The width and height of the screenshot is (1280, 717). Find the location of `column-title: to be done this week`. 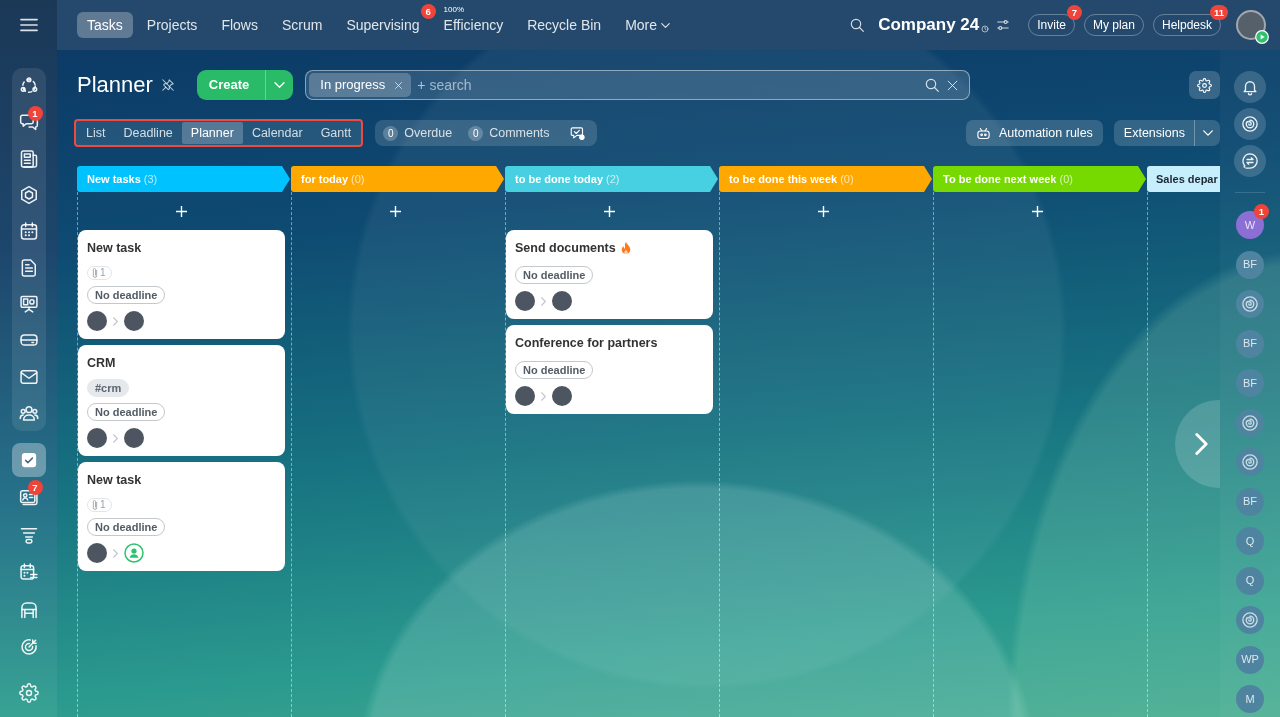

column-title: to be done this week is located at coordinates (783, 179).